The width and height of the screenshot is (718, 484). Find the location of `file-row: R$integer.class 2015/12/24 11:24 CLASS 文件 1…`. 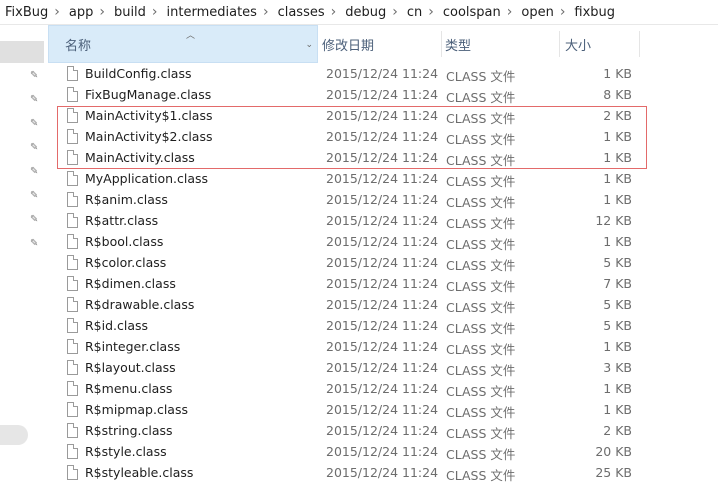

file-row: R$integer.class 2015/12/24 11:24 CLASS 文件 1… is located at coordinates (382, 347).